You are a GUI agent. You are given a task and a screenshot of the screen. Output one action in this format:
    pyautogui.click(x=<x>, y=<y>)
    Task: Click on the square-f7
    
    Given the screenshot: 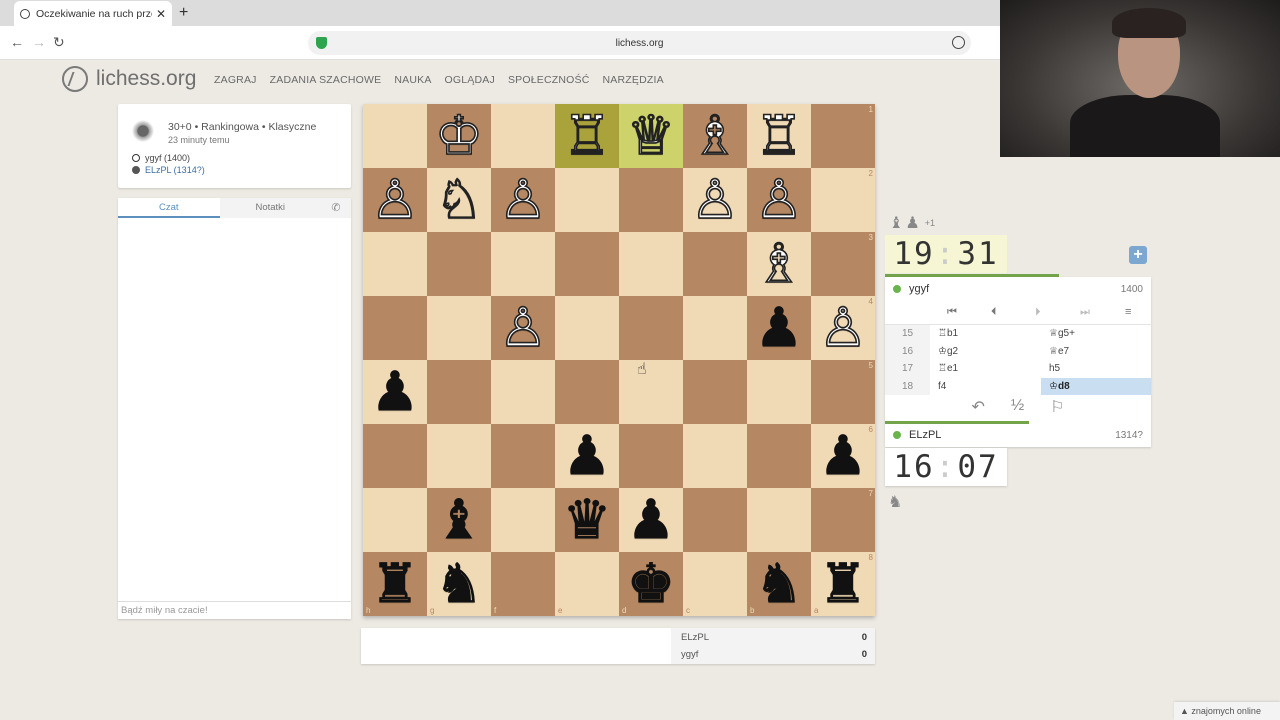 What is the action you would take?
    pyautogui.click(x=523, y=520)
    